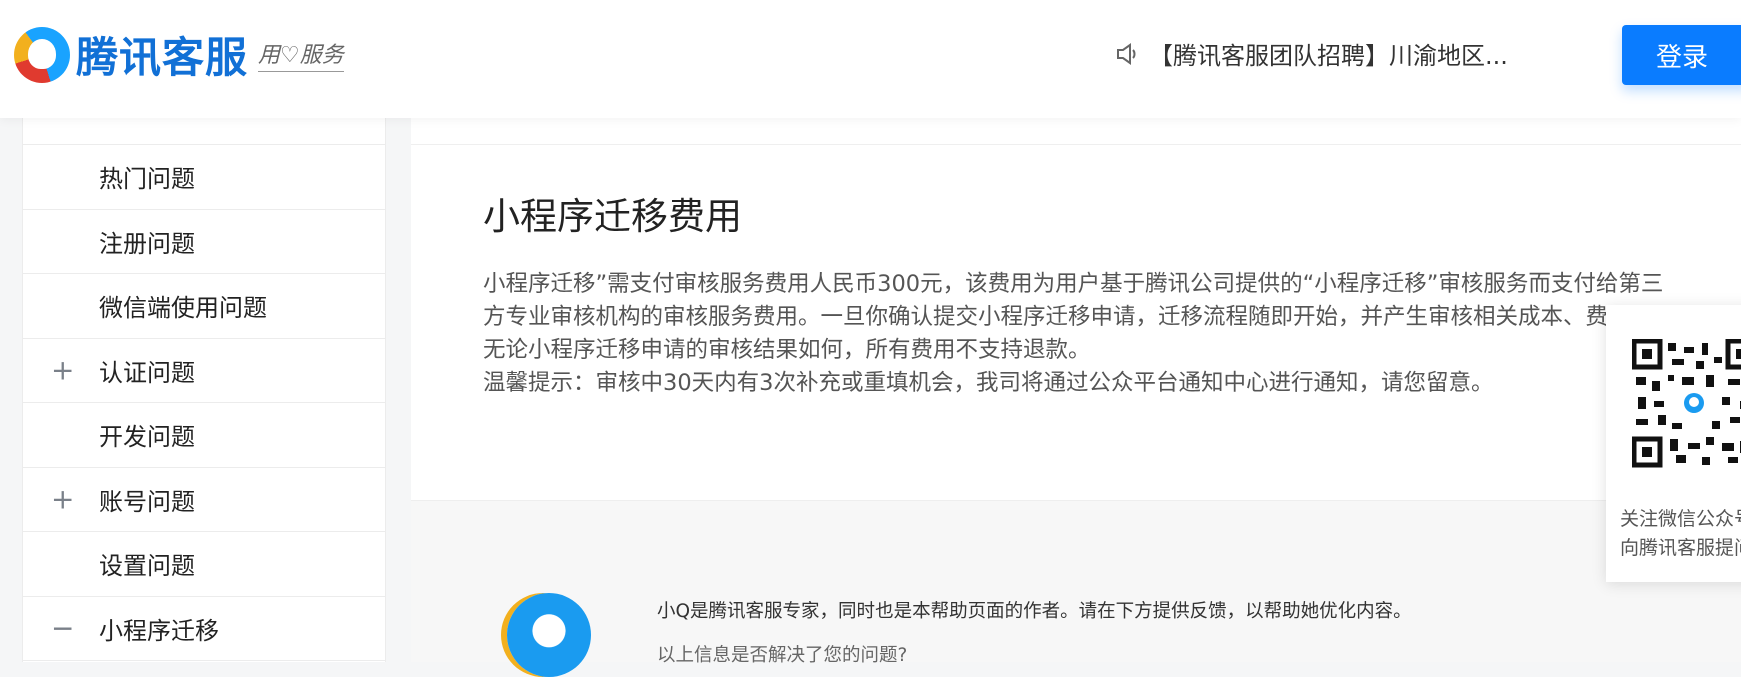  What do you see at coordinates (1680, 519) in the screenshot?
I see `qr-caption-line1: 关注微信公众号` at bounding box center [1680, 519].